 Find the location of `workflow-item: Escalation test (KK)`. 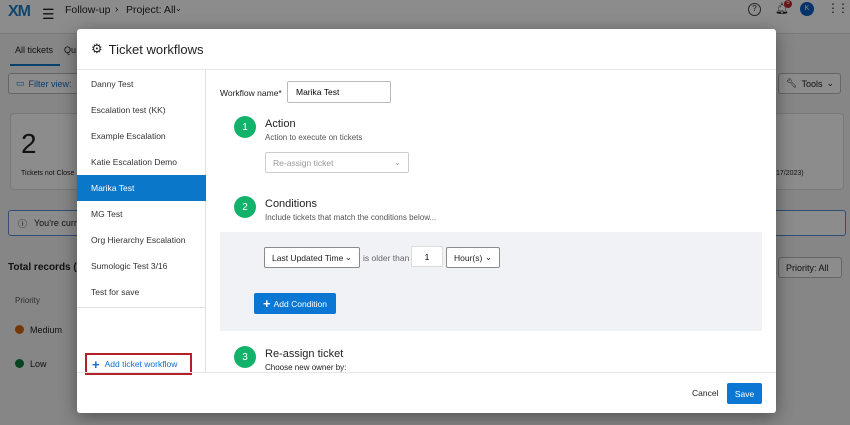

workflow-item: Escalation test (KK) is located at coordinates (141, 110).